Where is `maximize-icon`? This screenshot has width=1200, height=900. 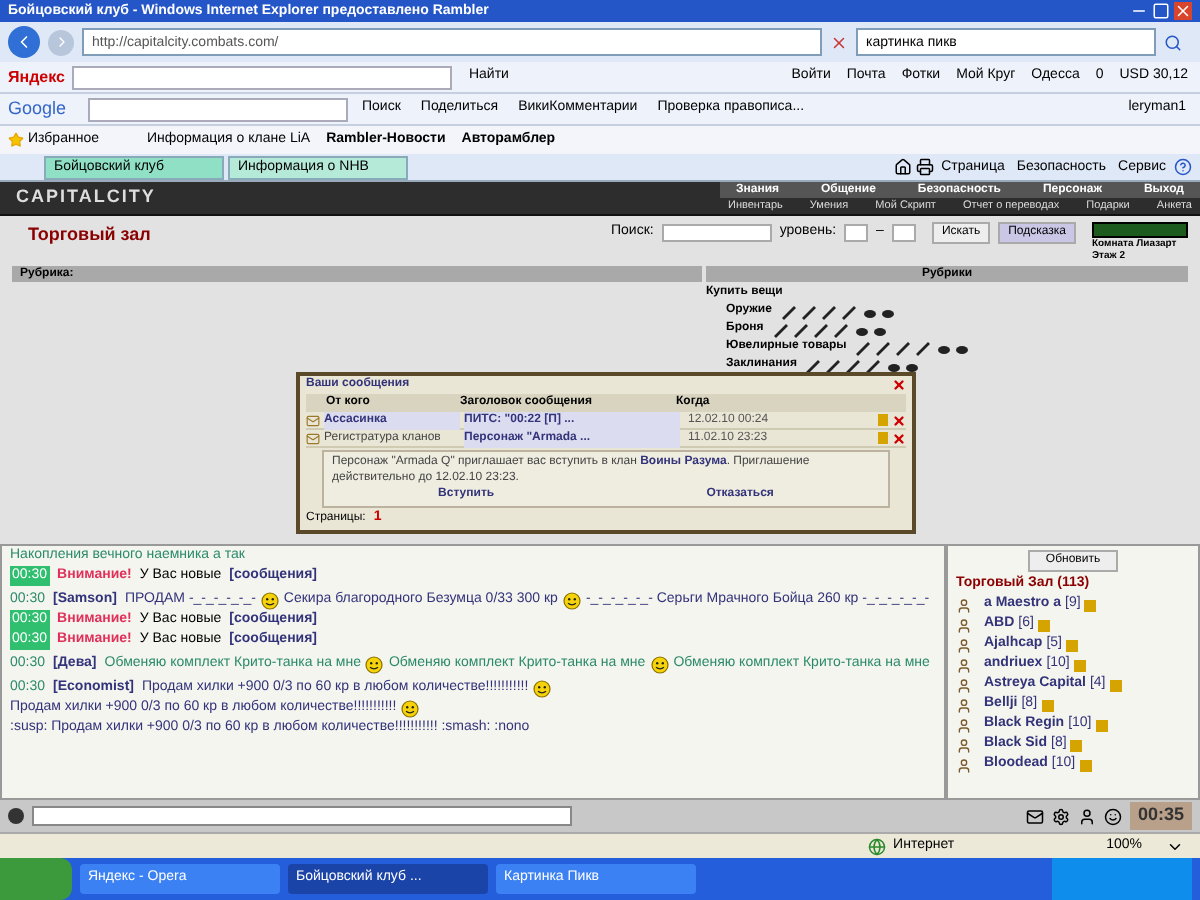 maximize-icon is located at coordinates (1161, 11).